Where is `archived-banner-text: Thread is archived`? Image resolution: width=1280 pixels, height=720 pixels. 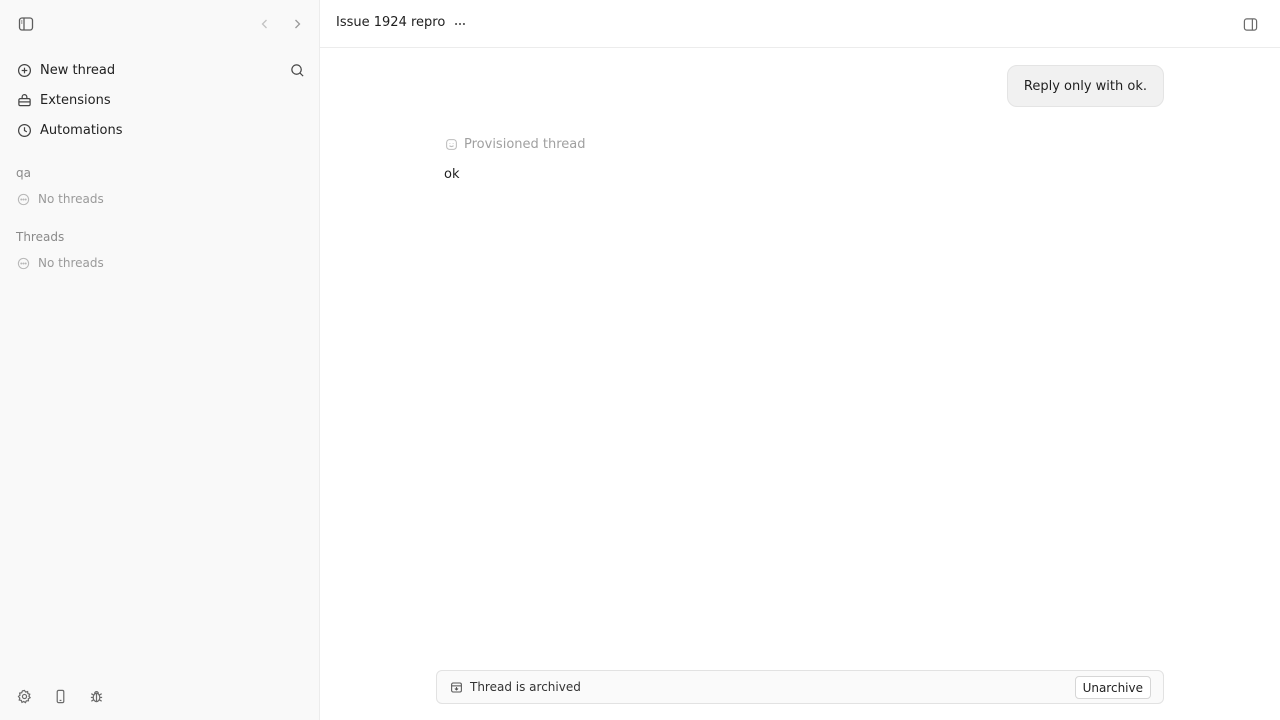 archived-banner-text: Thread is archived is located at coordinates (525, 687).